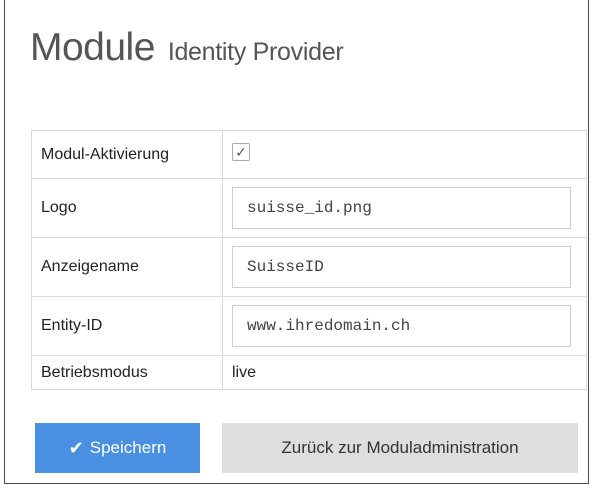 This screenshot has width=593, height=490. I want to click on display-name-input, so click(401, 267).